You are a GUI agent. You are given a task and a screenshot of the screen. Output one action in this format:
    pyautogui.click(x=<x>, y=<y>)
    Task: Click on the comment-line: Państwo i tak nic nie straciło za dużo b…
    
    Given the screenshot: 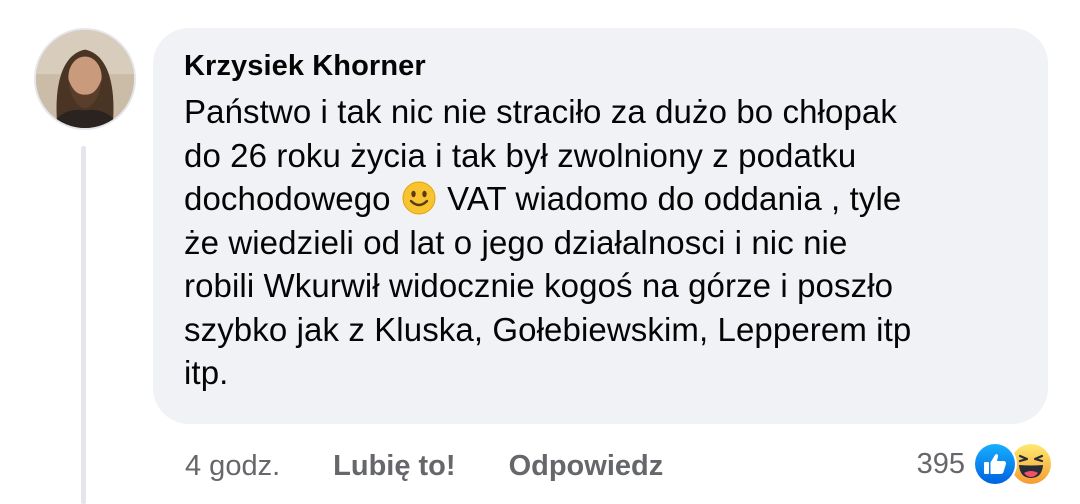 What is the action you would take?
    pyautogui.click(x=540, y=111)
    